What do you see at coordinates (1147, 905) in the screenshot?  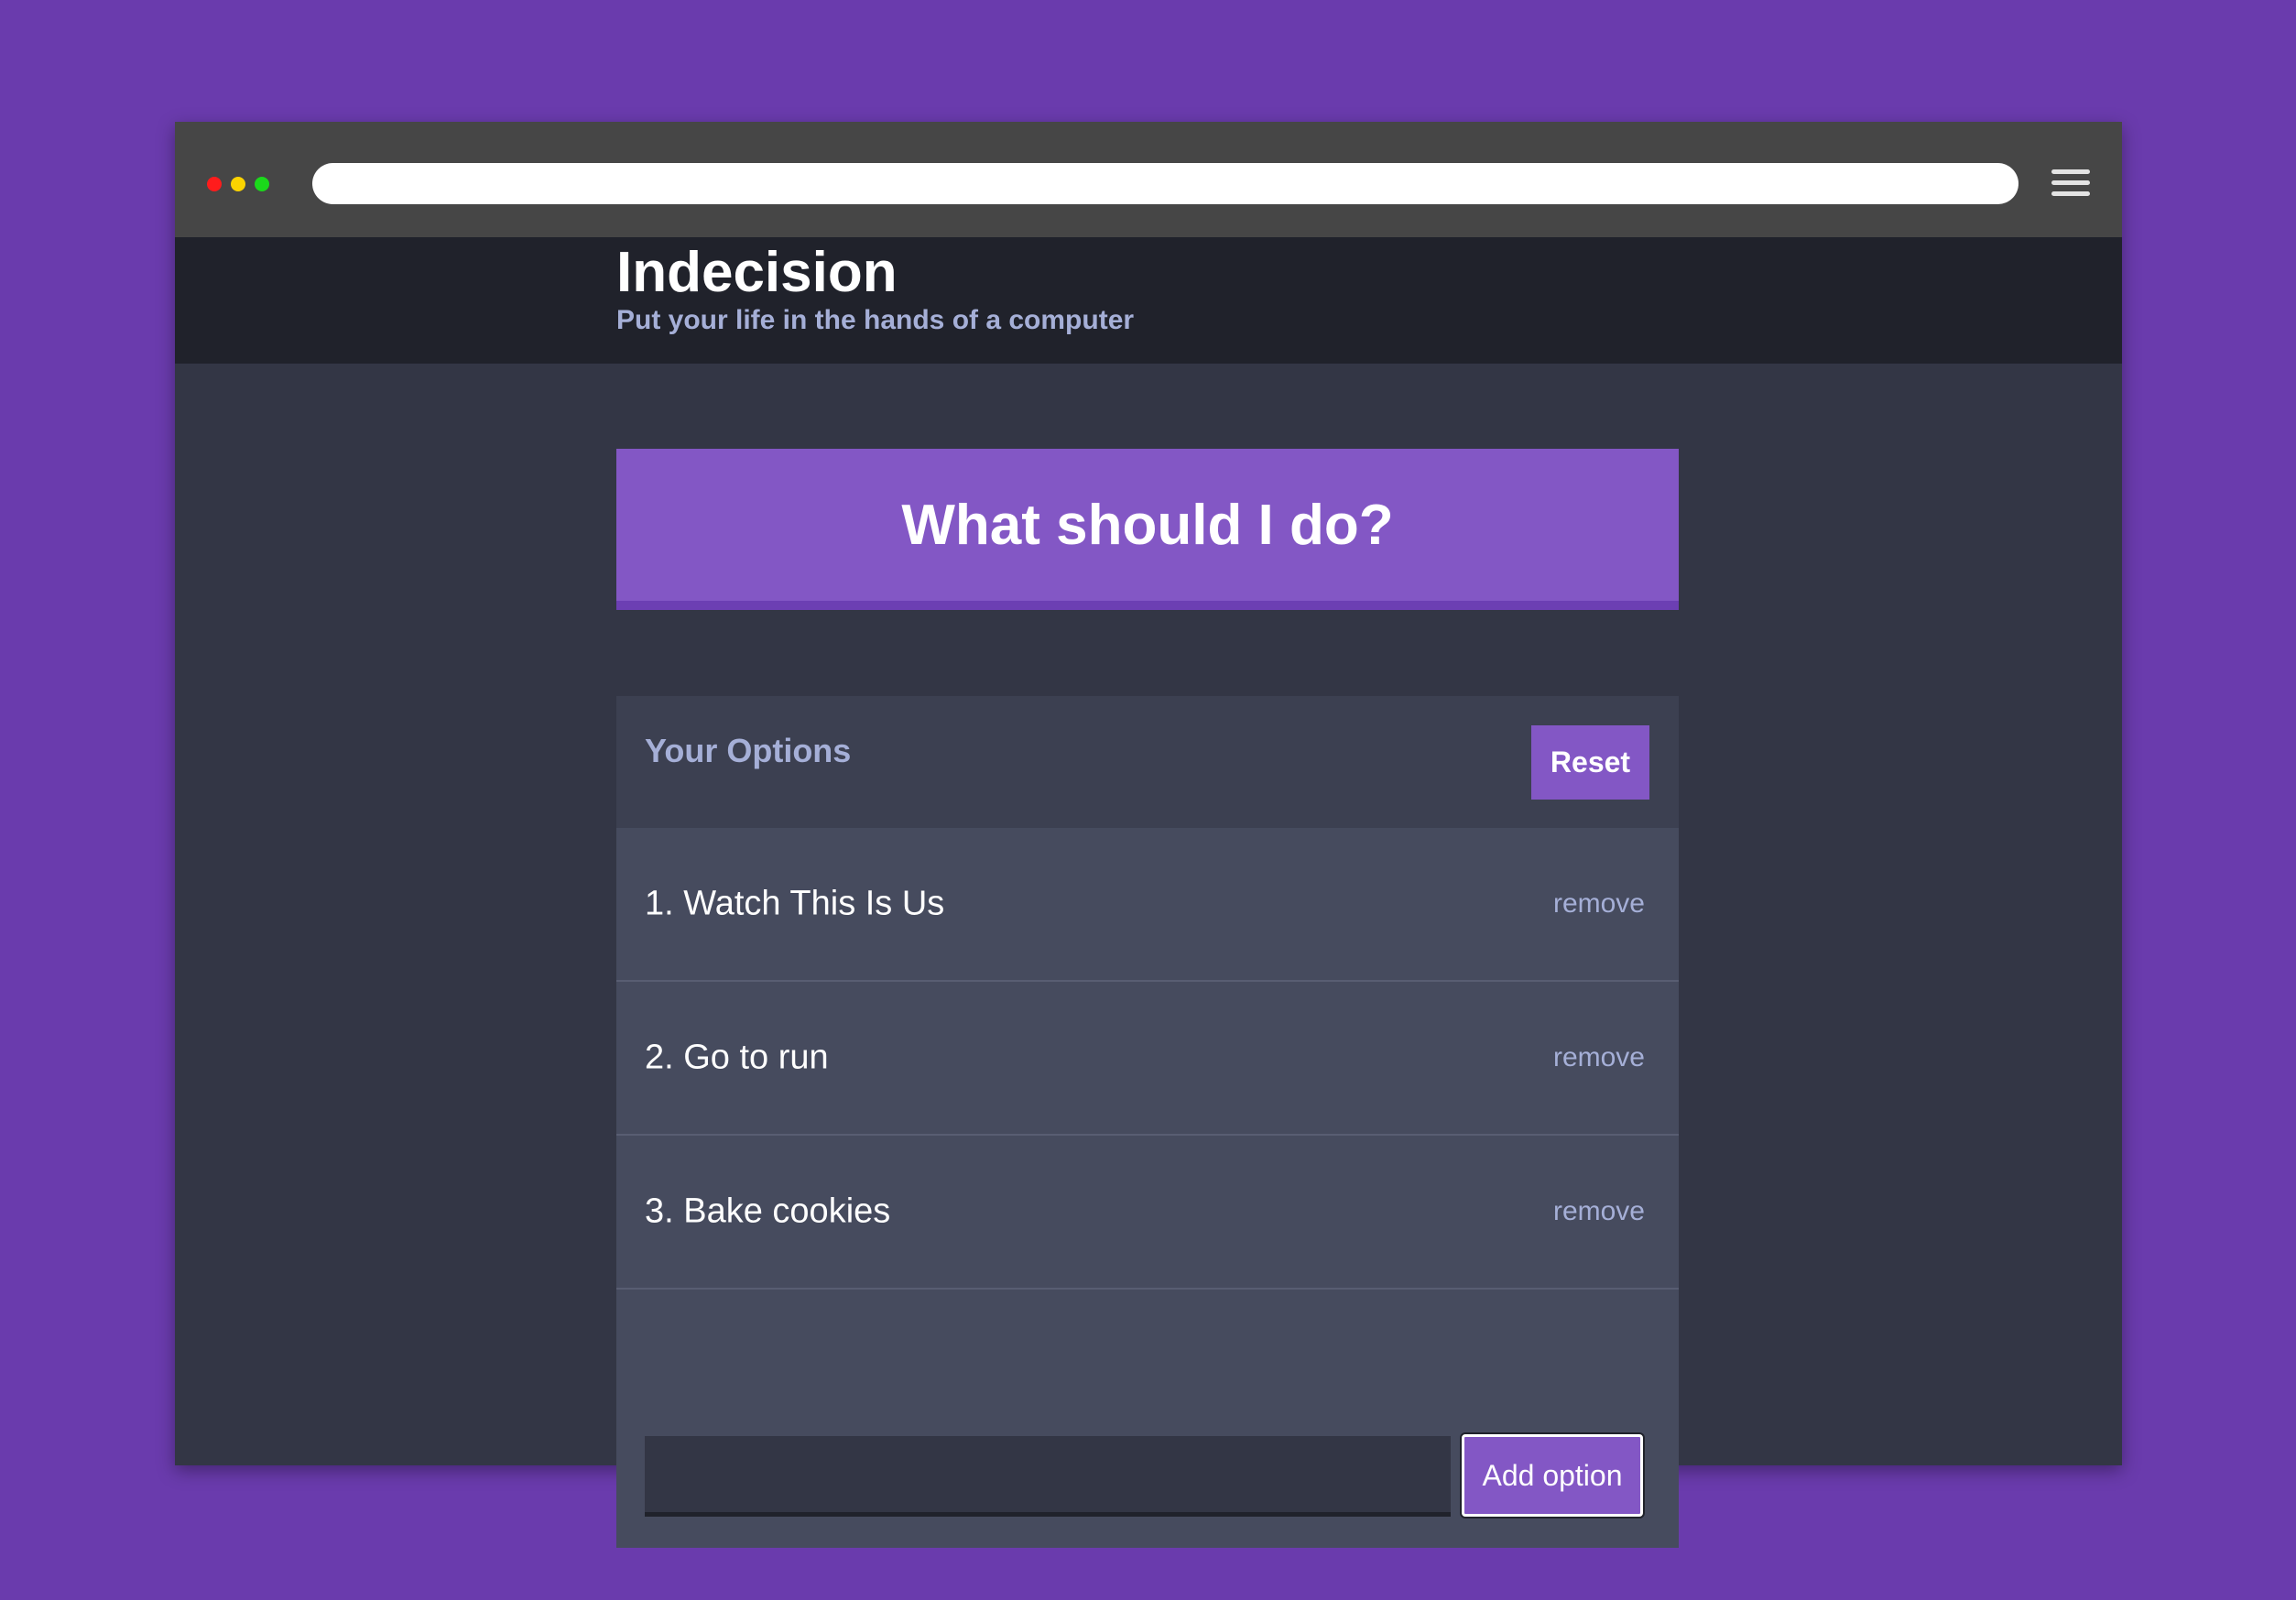 I see `option-item: 1. Watch This Is Us remove` at bounding box center [1147, 905].